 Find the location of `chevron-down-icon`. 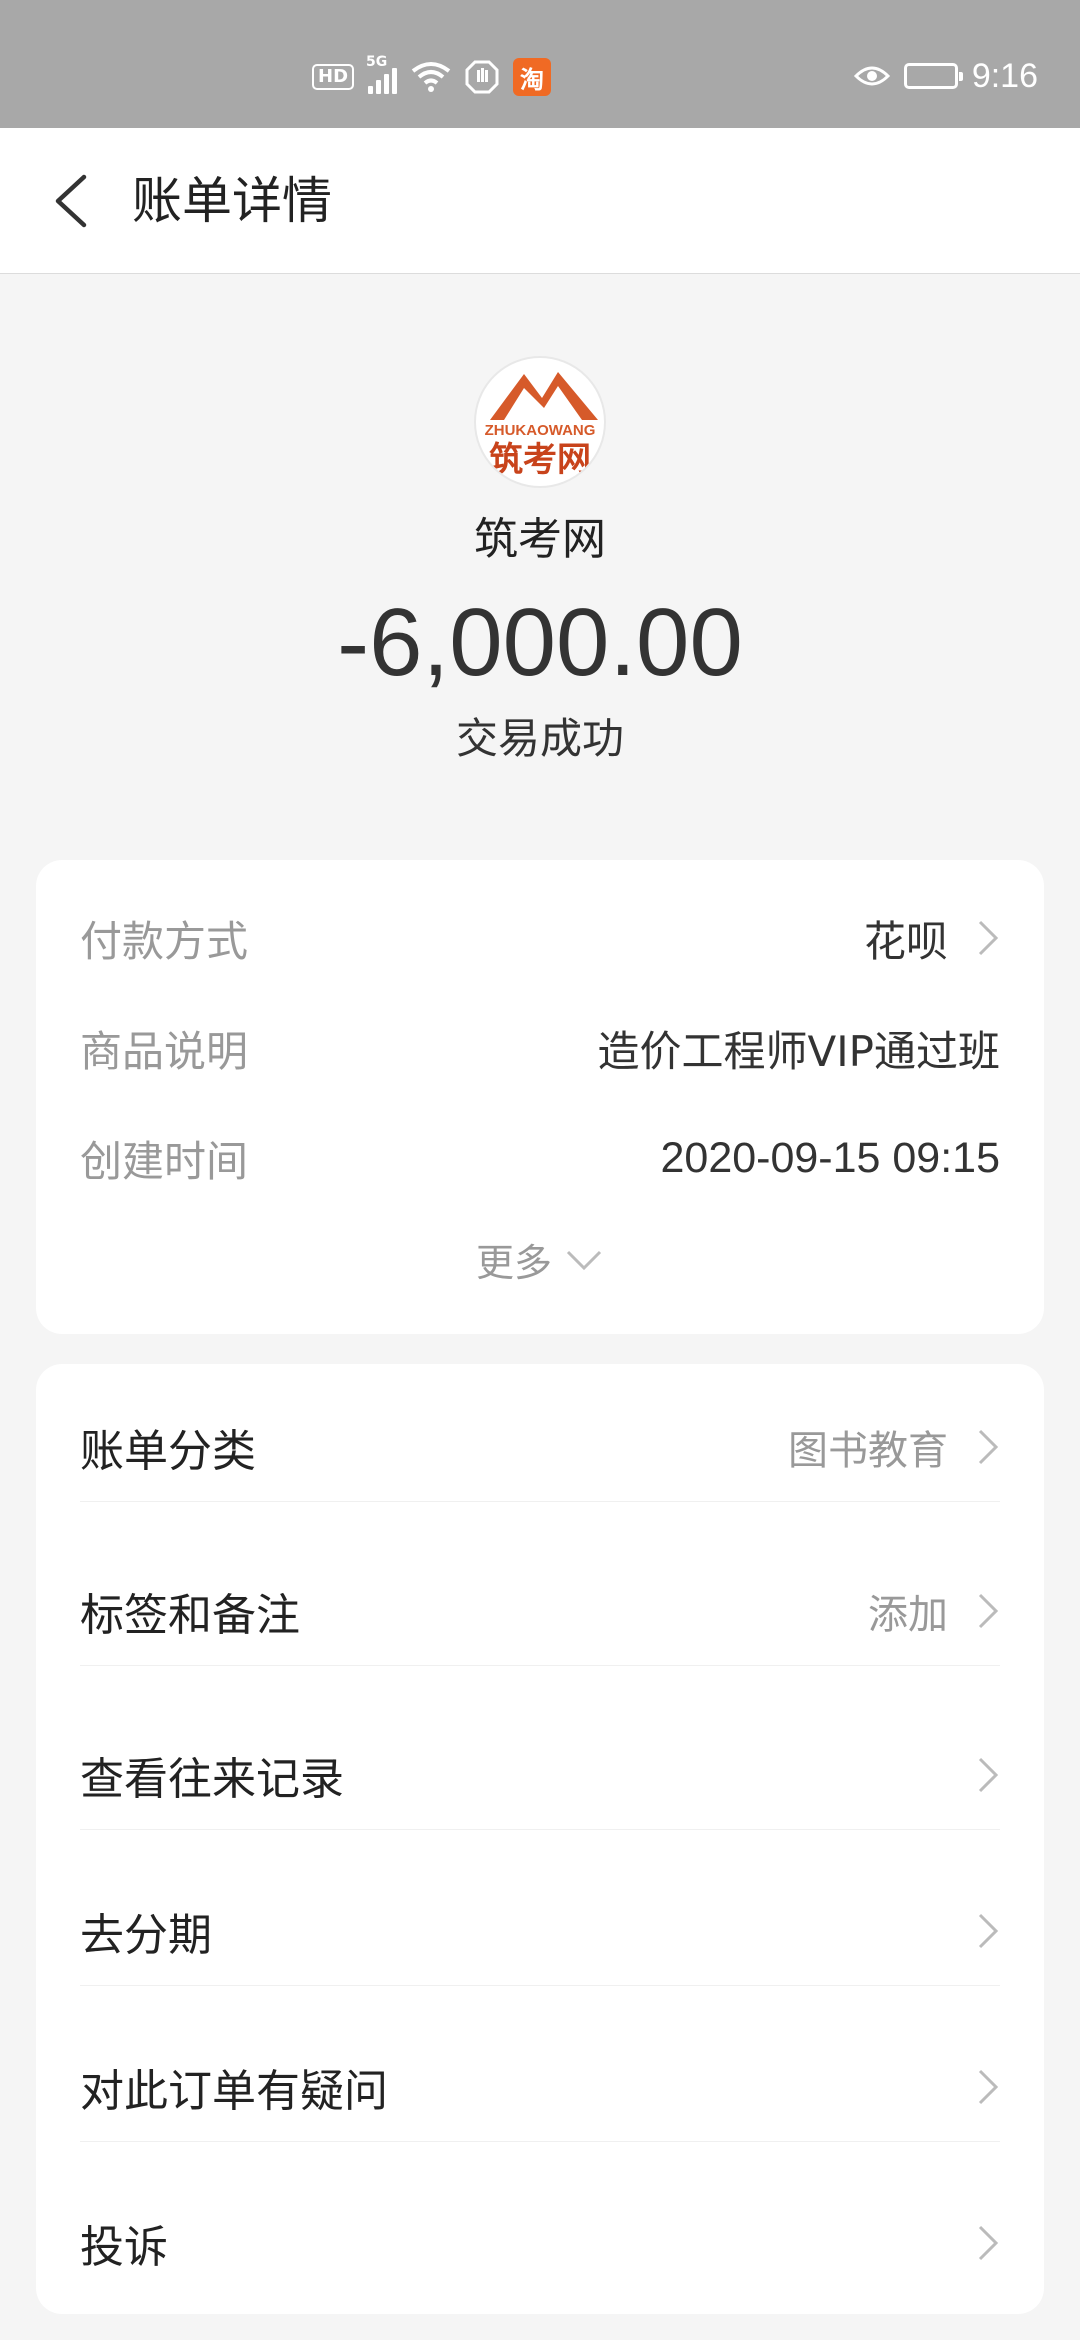

chevron-down-icon is located at coordinates (584, 1260).